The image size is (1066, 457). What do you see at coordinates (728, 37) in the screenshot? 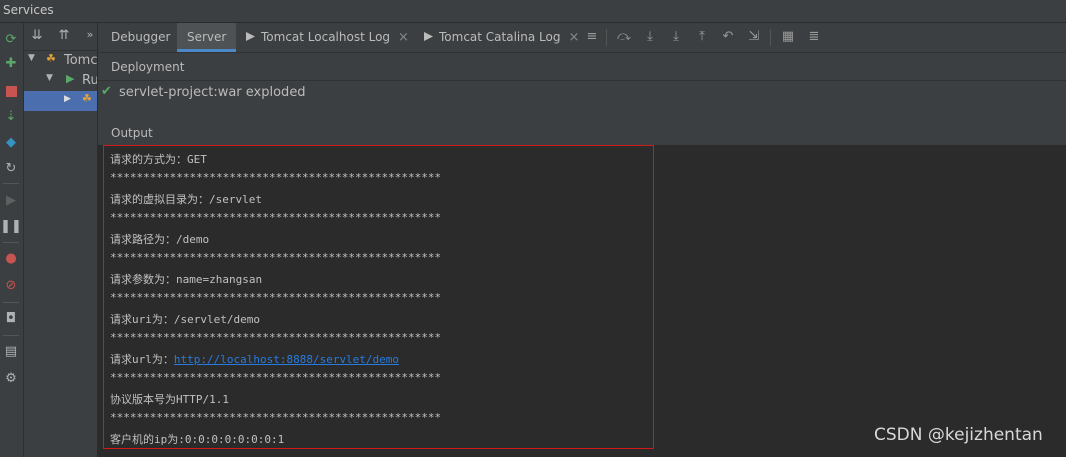
I see `drop-frame-icon: ↶` at bounding box center [728, 37].